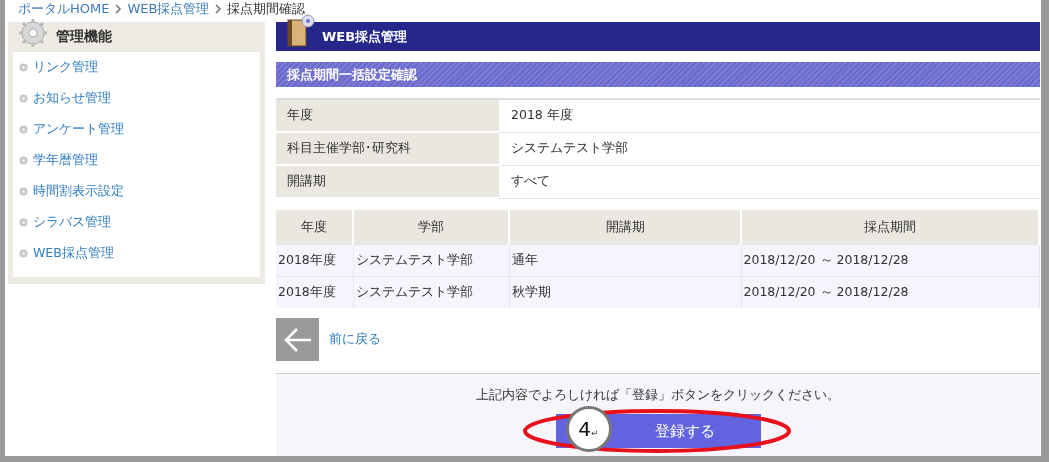  I want to click on info-label-cell: 開講期, so click(387, 181).